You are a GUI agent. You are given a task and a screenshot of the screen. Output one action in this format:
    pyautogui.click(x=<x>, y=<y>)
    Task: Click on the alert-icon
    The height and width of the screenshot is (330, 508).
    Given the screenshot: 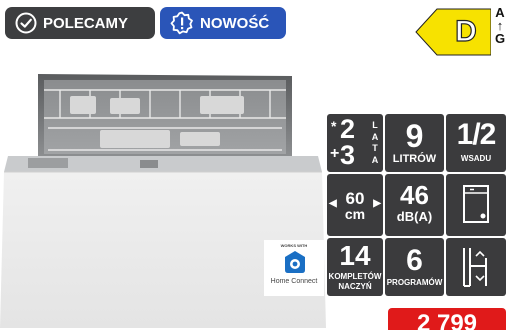 What is the action you would take?
    pyautogui.click(x=181, y=23)
    